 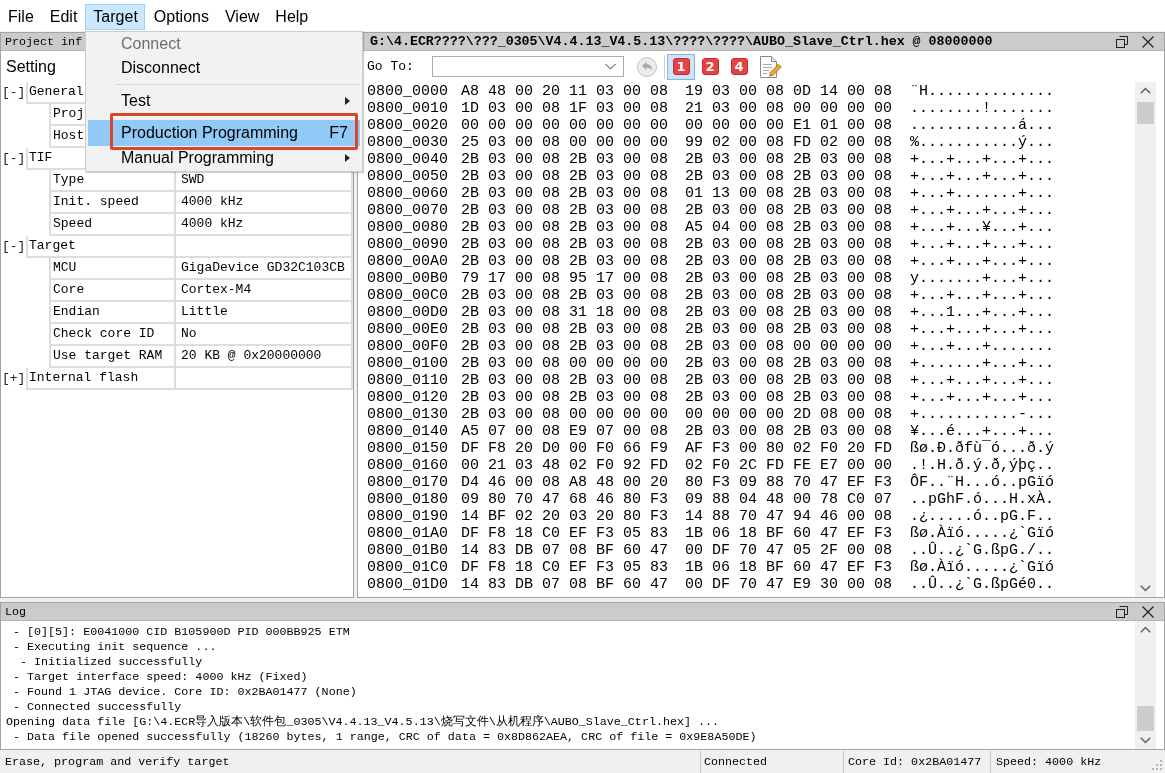 I want to click on view-button: 4, so click(x=739, y=66).